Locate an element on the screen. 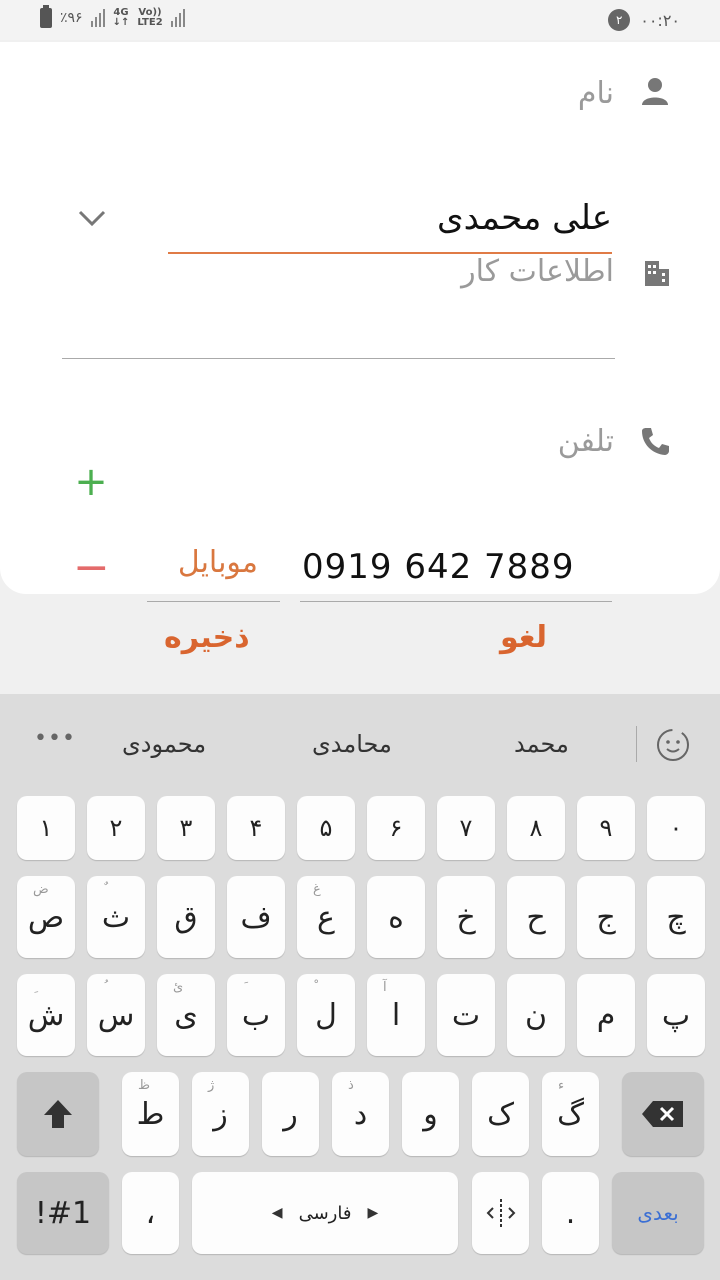 This screenshot has width=720, height=1280. key-row2-9-label: پ is located at coordinates (676, 1015).